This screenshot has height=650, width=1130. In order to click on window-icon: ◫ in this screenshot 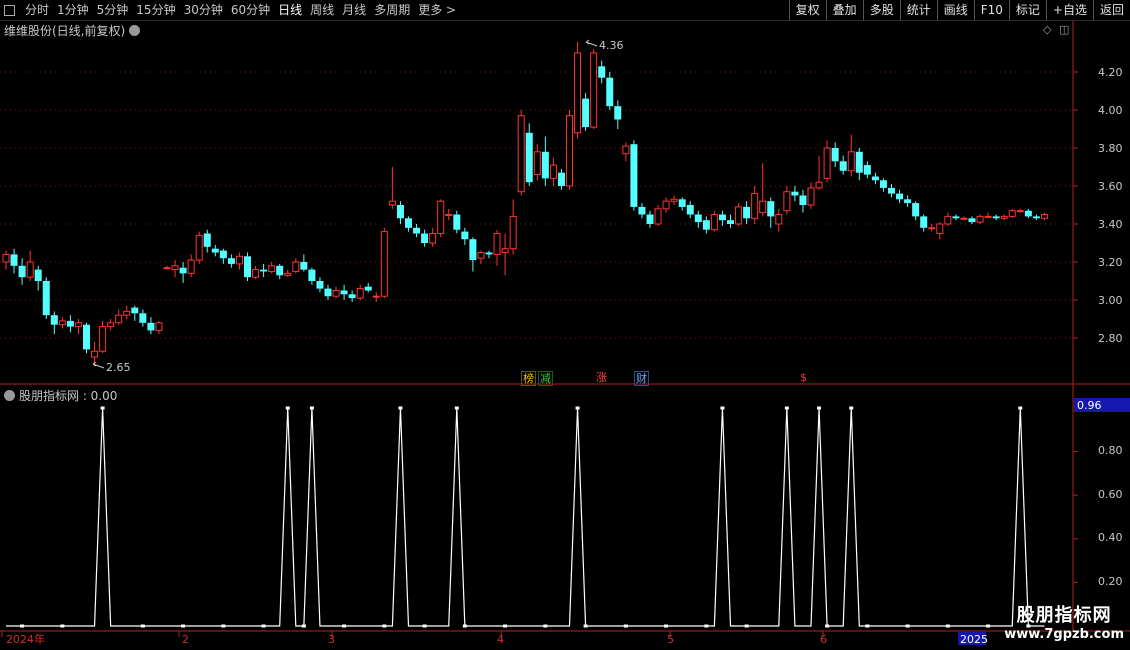, I will do `click(1064, 29)`.